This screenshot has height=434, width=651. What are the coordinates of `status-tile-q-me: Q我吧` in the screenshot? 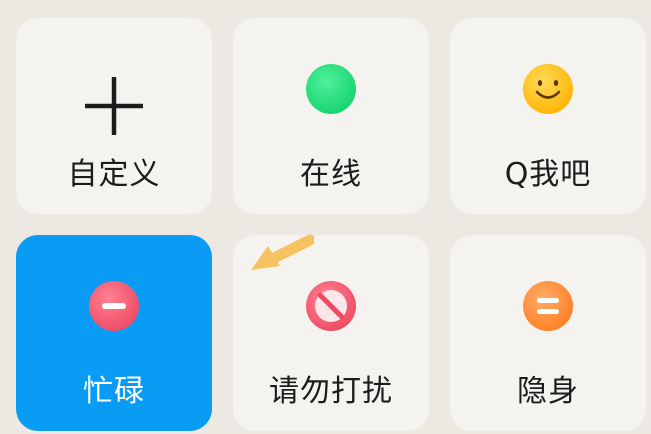 It's located at (548, 116).